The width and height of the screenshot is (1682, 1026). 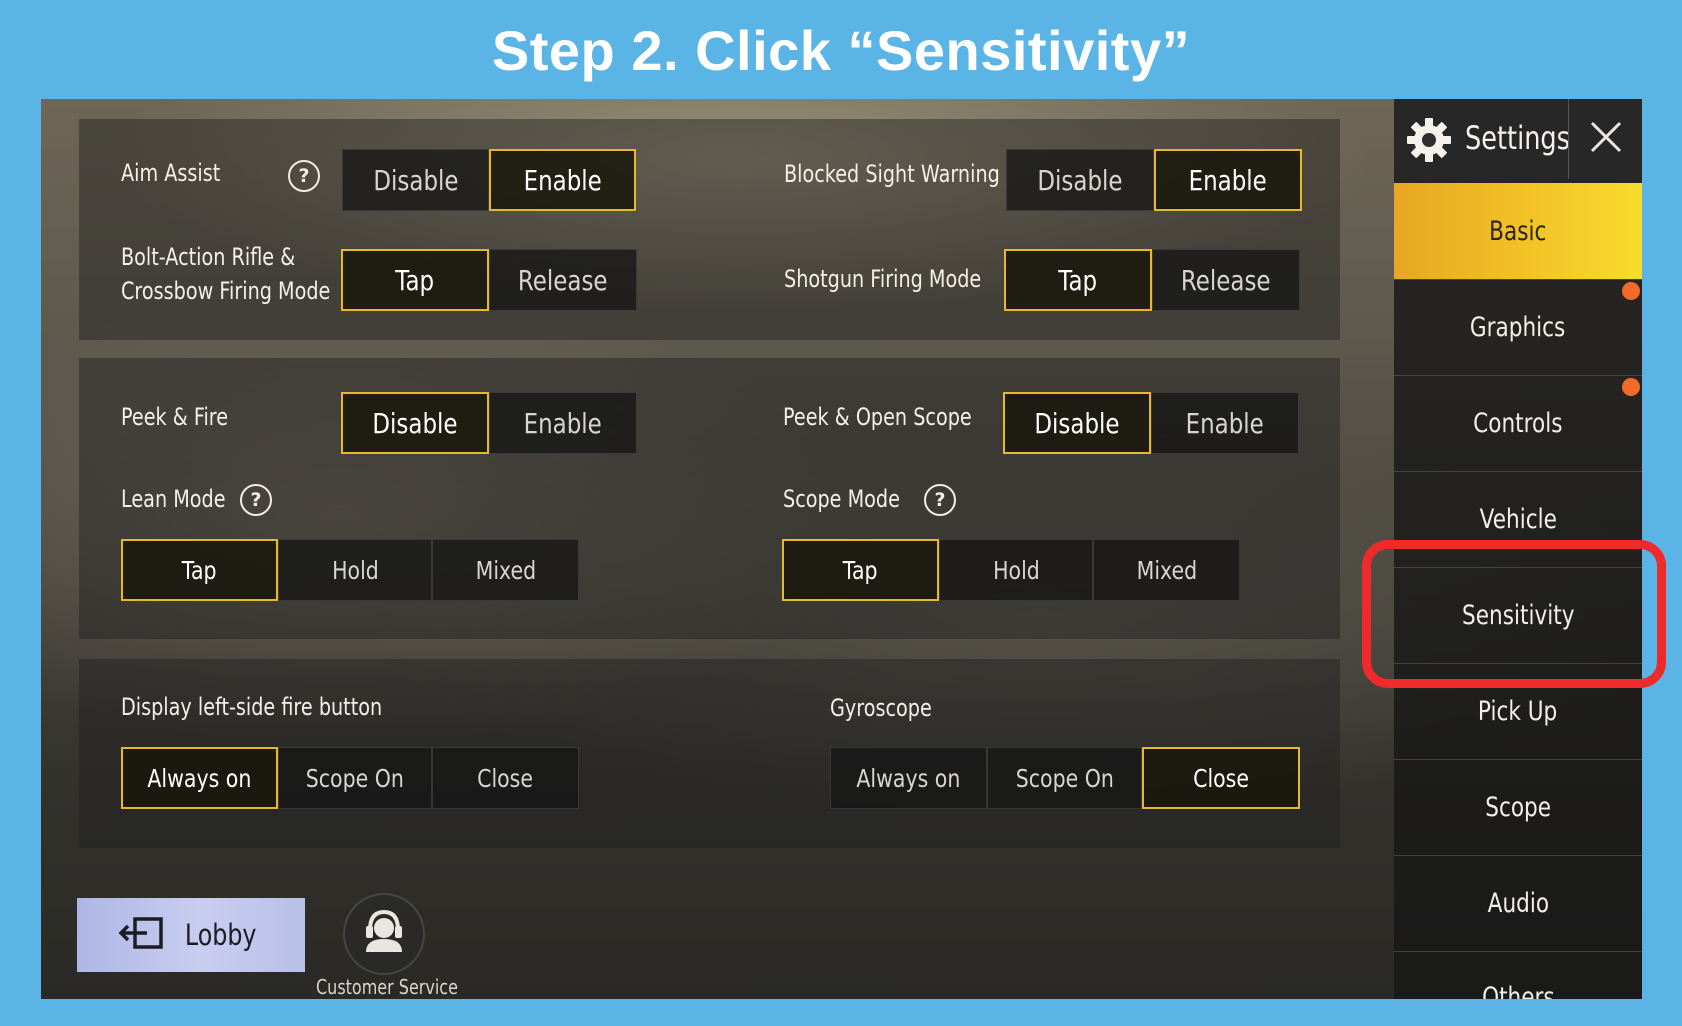 What do you see at coordinates (841, 499) in the screenshot?
I see `scope-mode-label: Scope Mode` at bounding box center [841, 499].